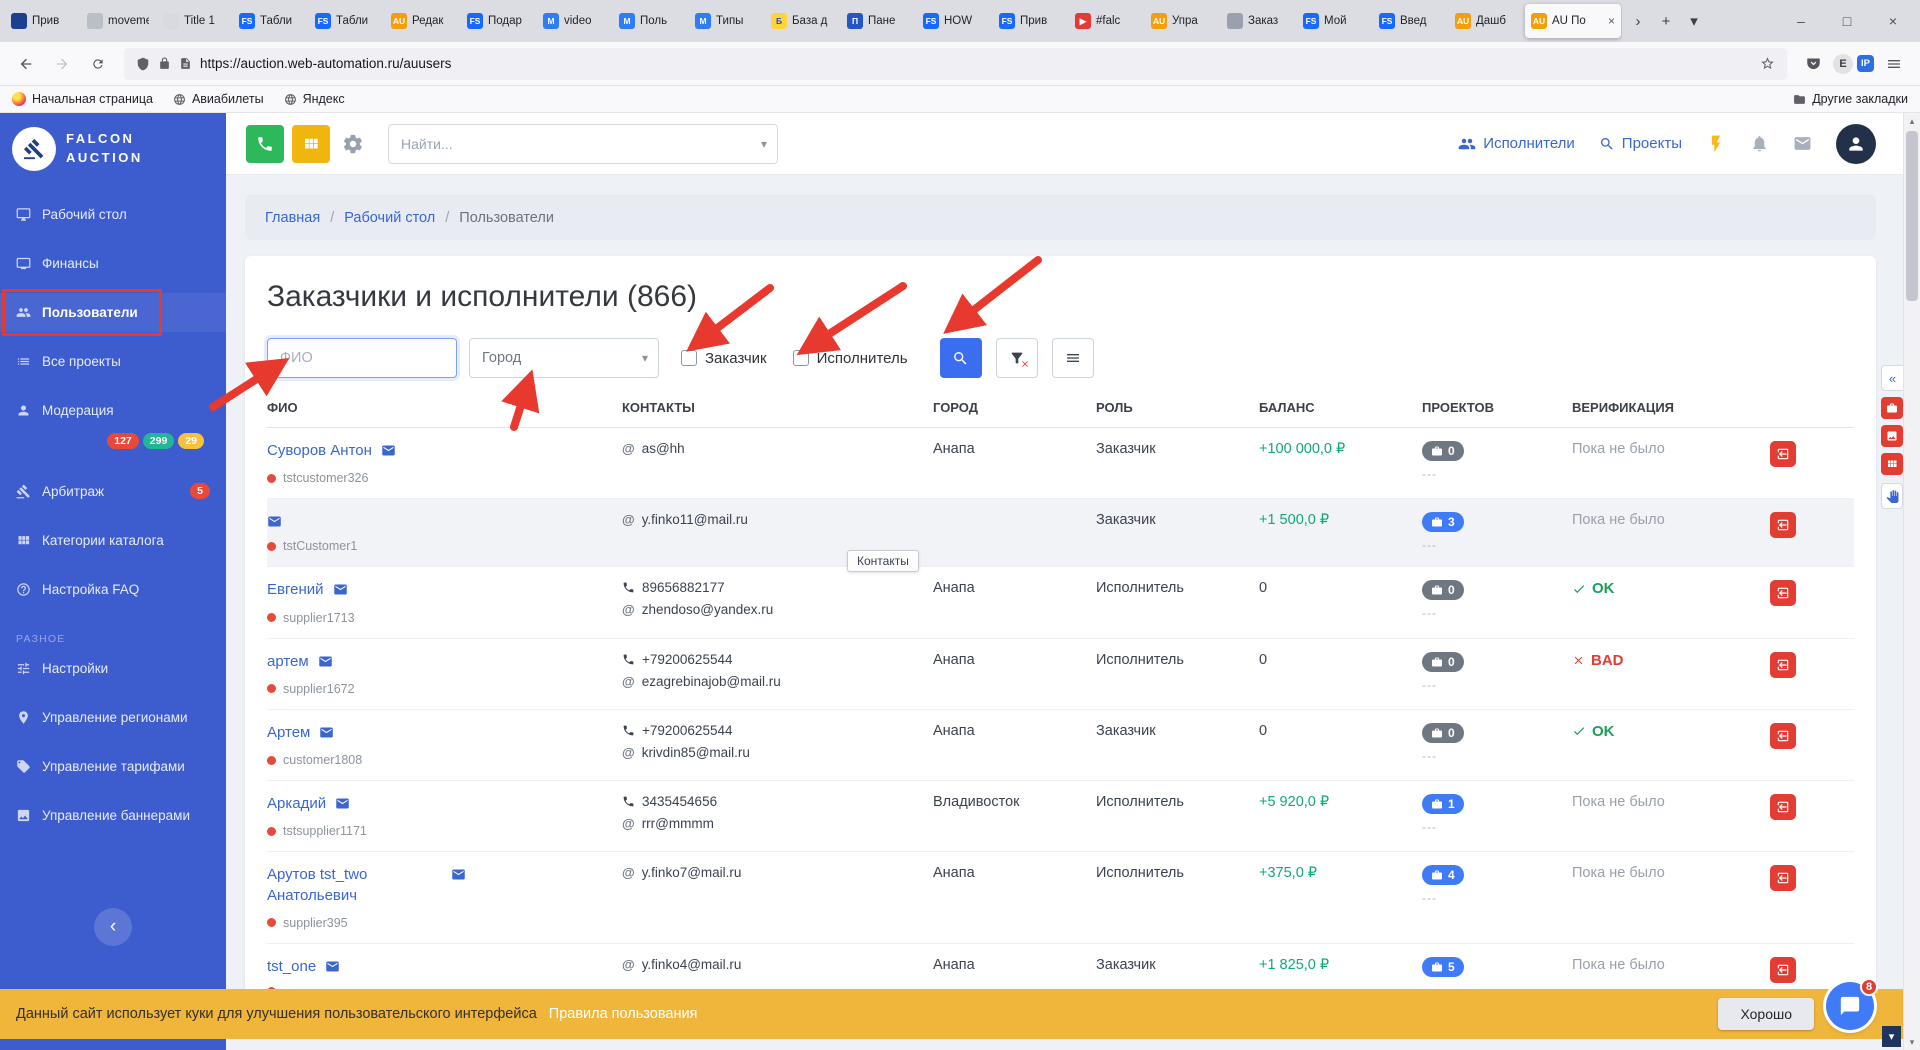  I want to click on shield-icon, so click(143, 64).